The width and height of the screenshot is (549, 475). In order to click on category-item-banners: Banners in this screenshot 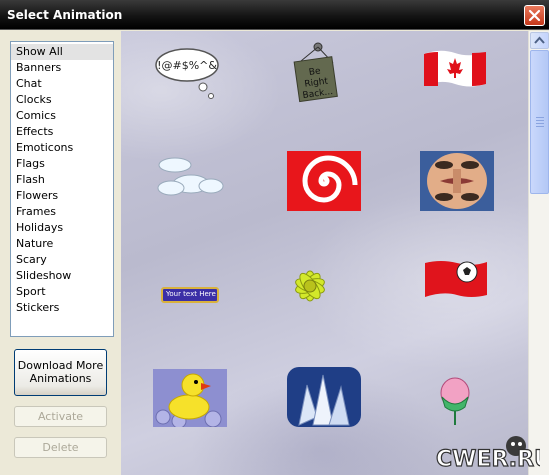, I will do `click(62, 68)`.